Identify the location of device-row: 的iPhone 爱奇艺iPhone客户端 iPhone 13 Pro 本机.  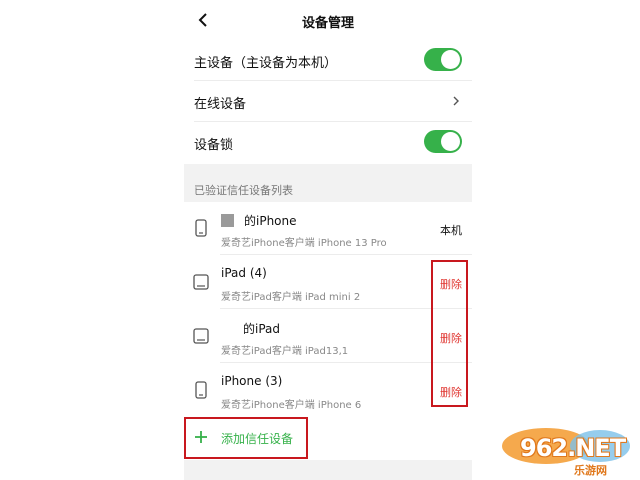
(328, 228).